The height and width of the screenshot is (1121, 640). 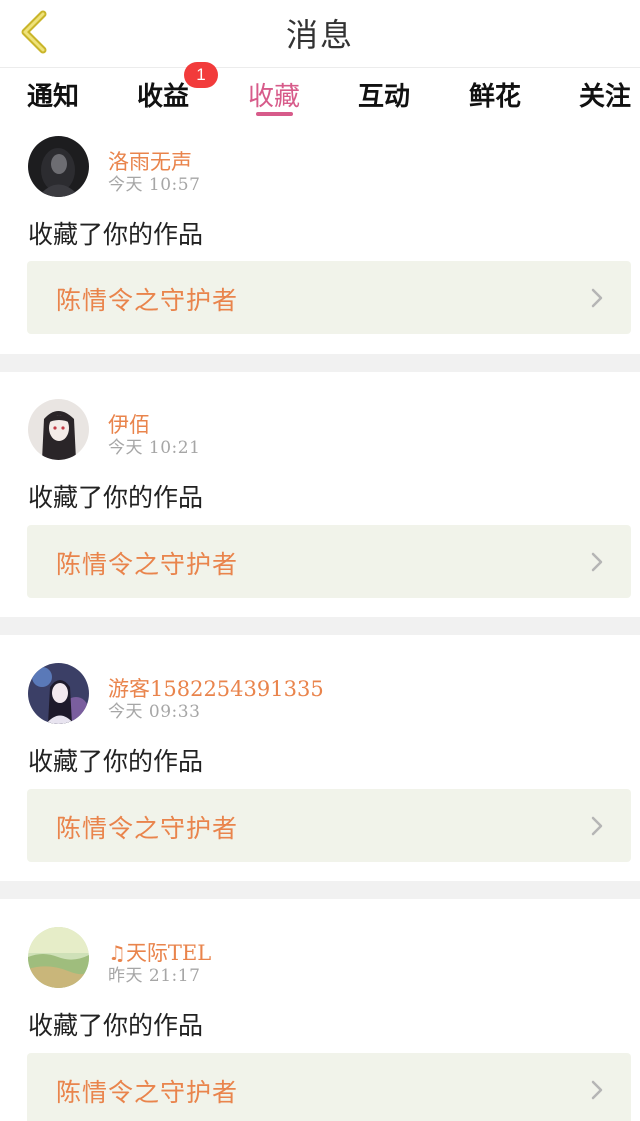 What do you see at coordinates (495, 94) in the screenshot?
I see `tab-flowers: 鲜花` at bounding box center [495, 94].